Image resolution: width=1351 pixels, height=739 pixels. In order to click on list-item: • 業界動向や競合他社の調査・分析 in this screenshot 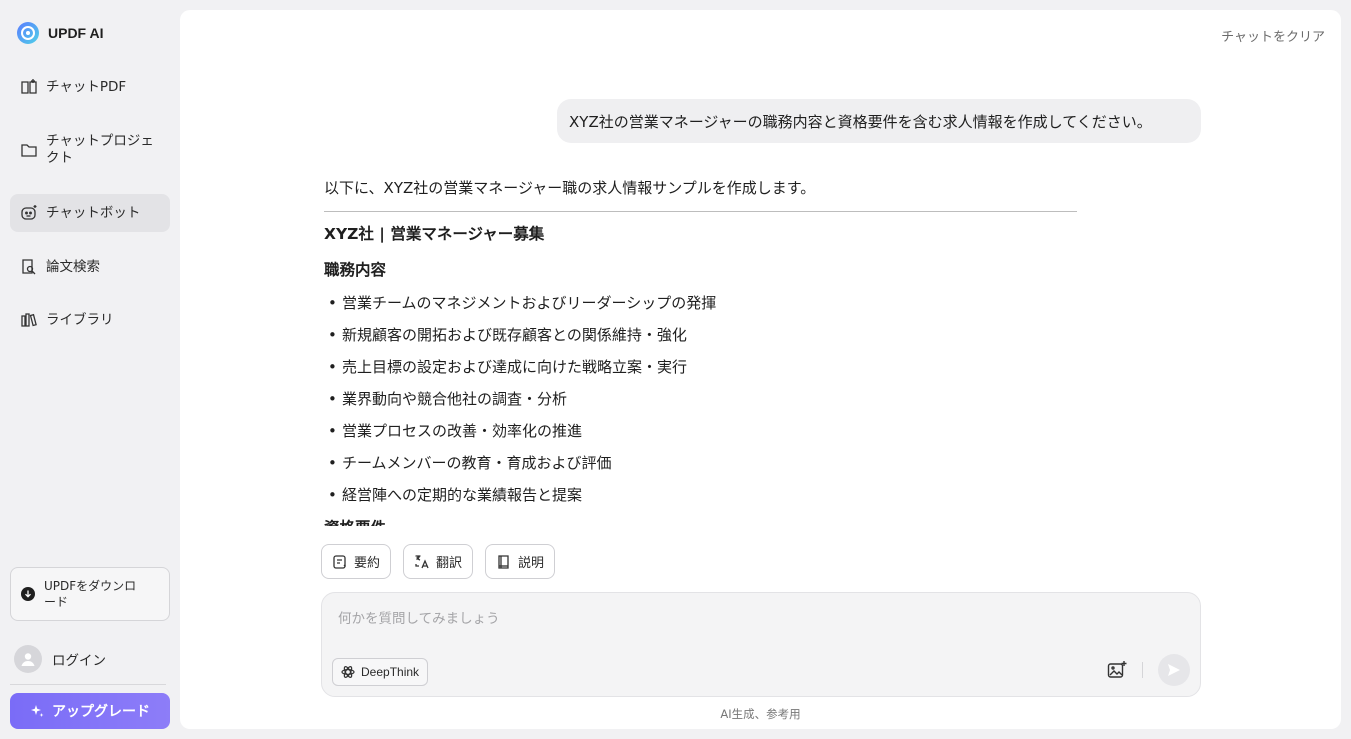, I will do `click(448, 399)`.